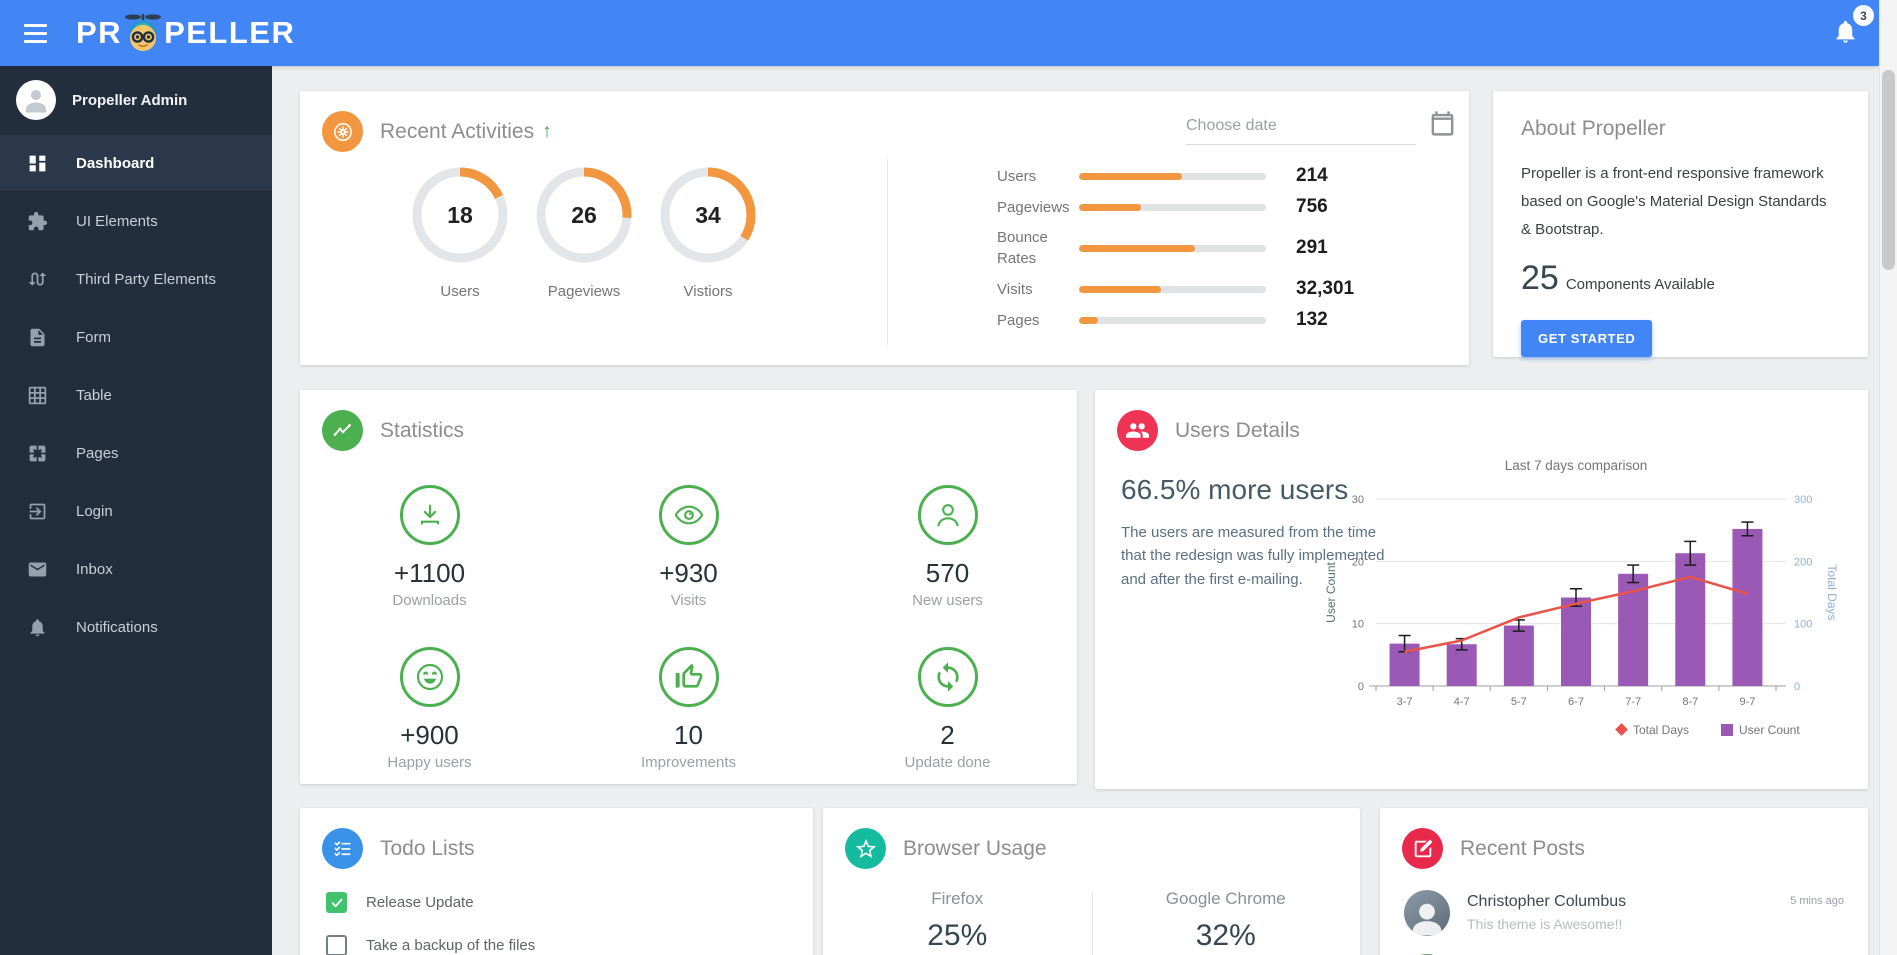  I want to click on person-icon, so click(947, 515).